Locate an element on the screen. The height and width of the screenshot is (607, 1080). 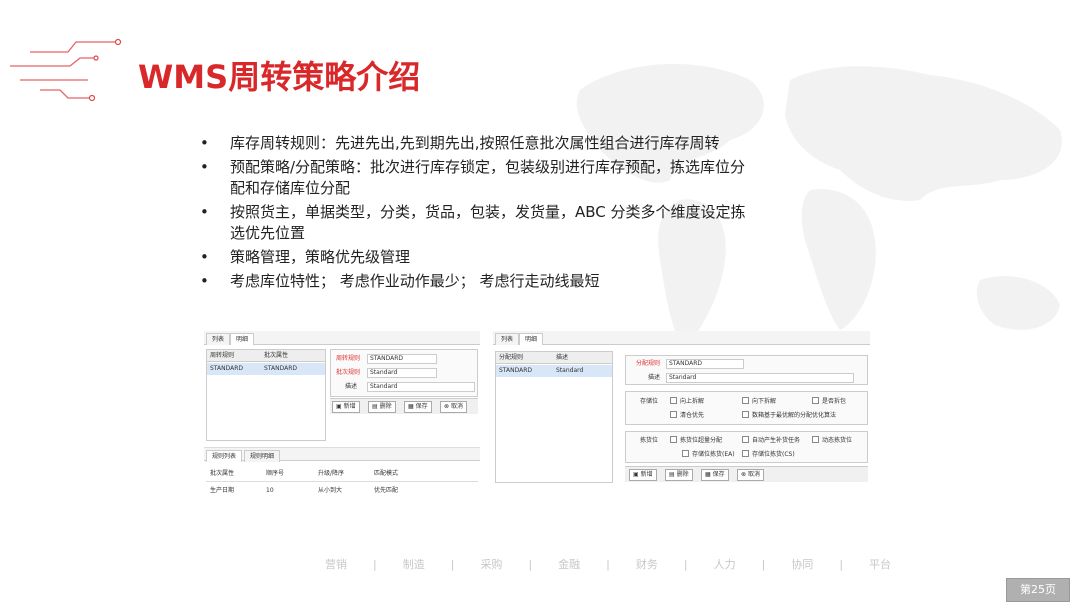
delete-button-label: 删除 is located at coordinates (385, 406).